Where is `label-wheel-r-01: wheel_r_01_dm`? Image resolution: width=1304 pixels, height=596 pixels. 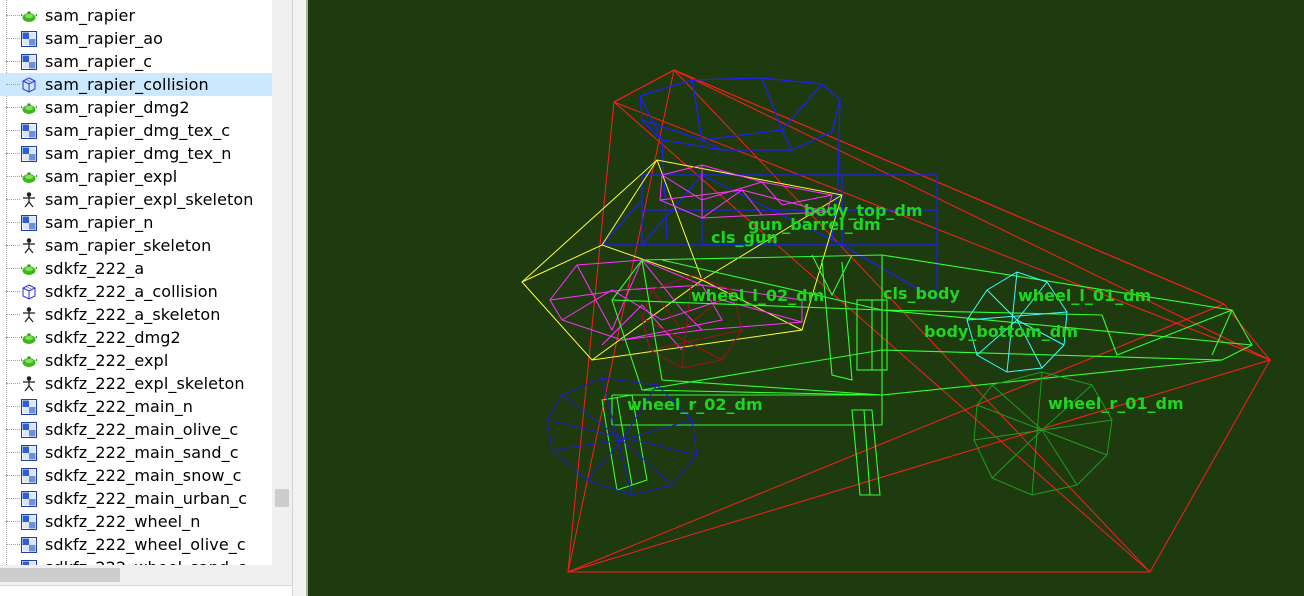
label-wheel-r-01: wheel_r_01_dm is located at coordinates (1116, 403).